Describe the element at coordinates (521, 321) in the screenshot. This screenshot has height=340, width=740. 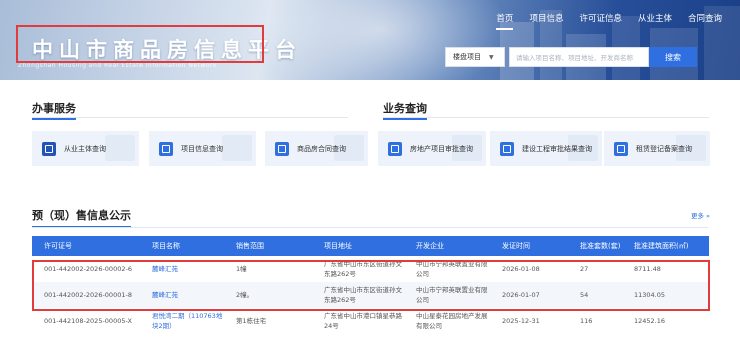
I see `cell-date: 2025-12-31` at that location.